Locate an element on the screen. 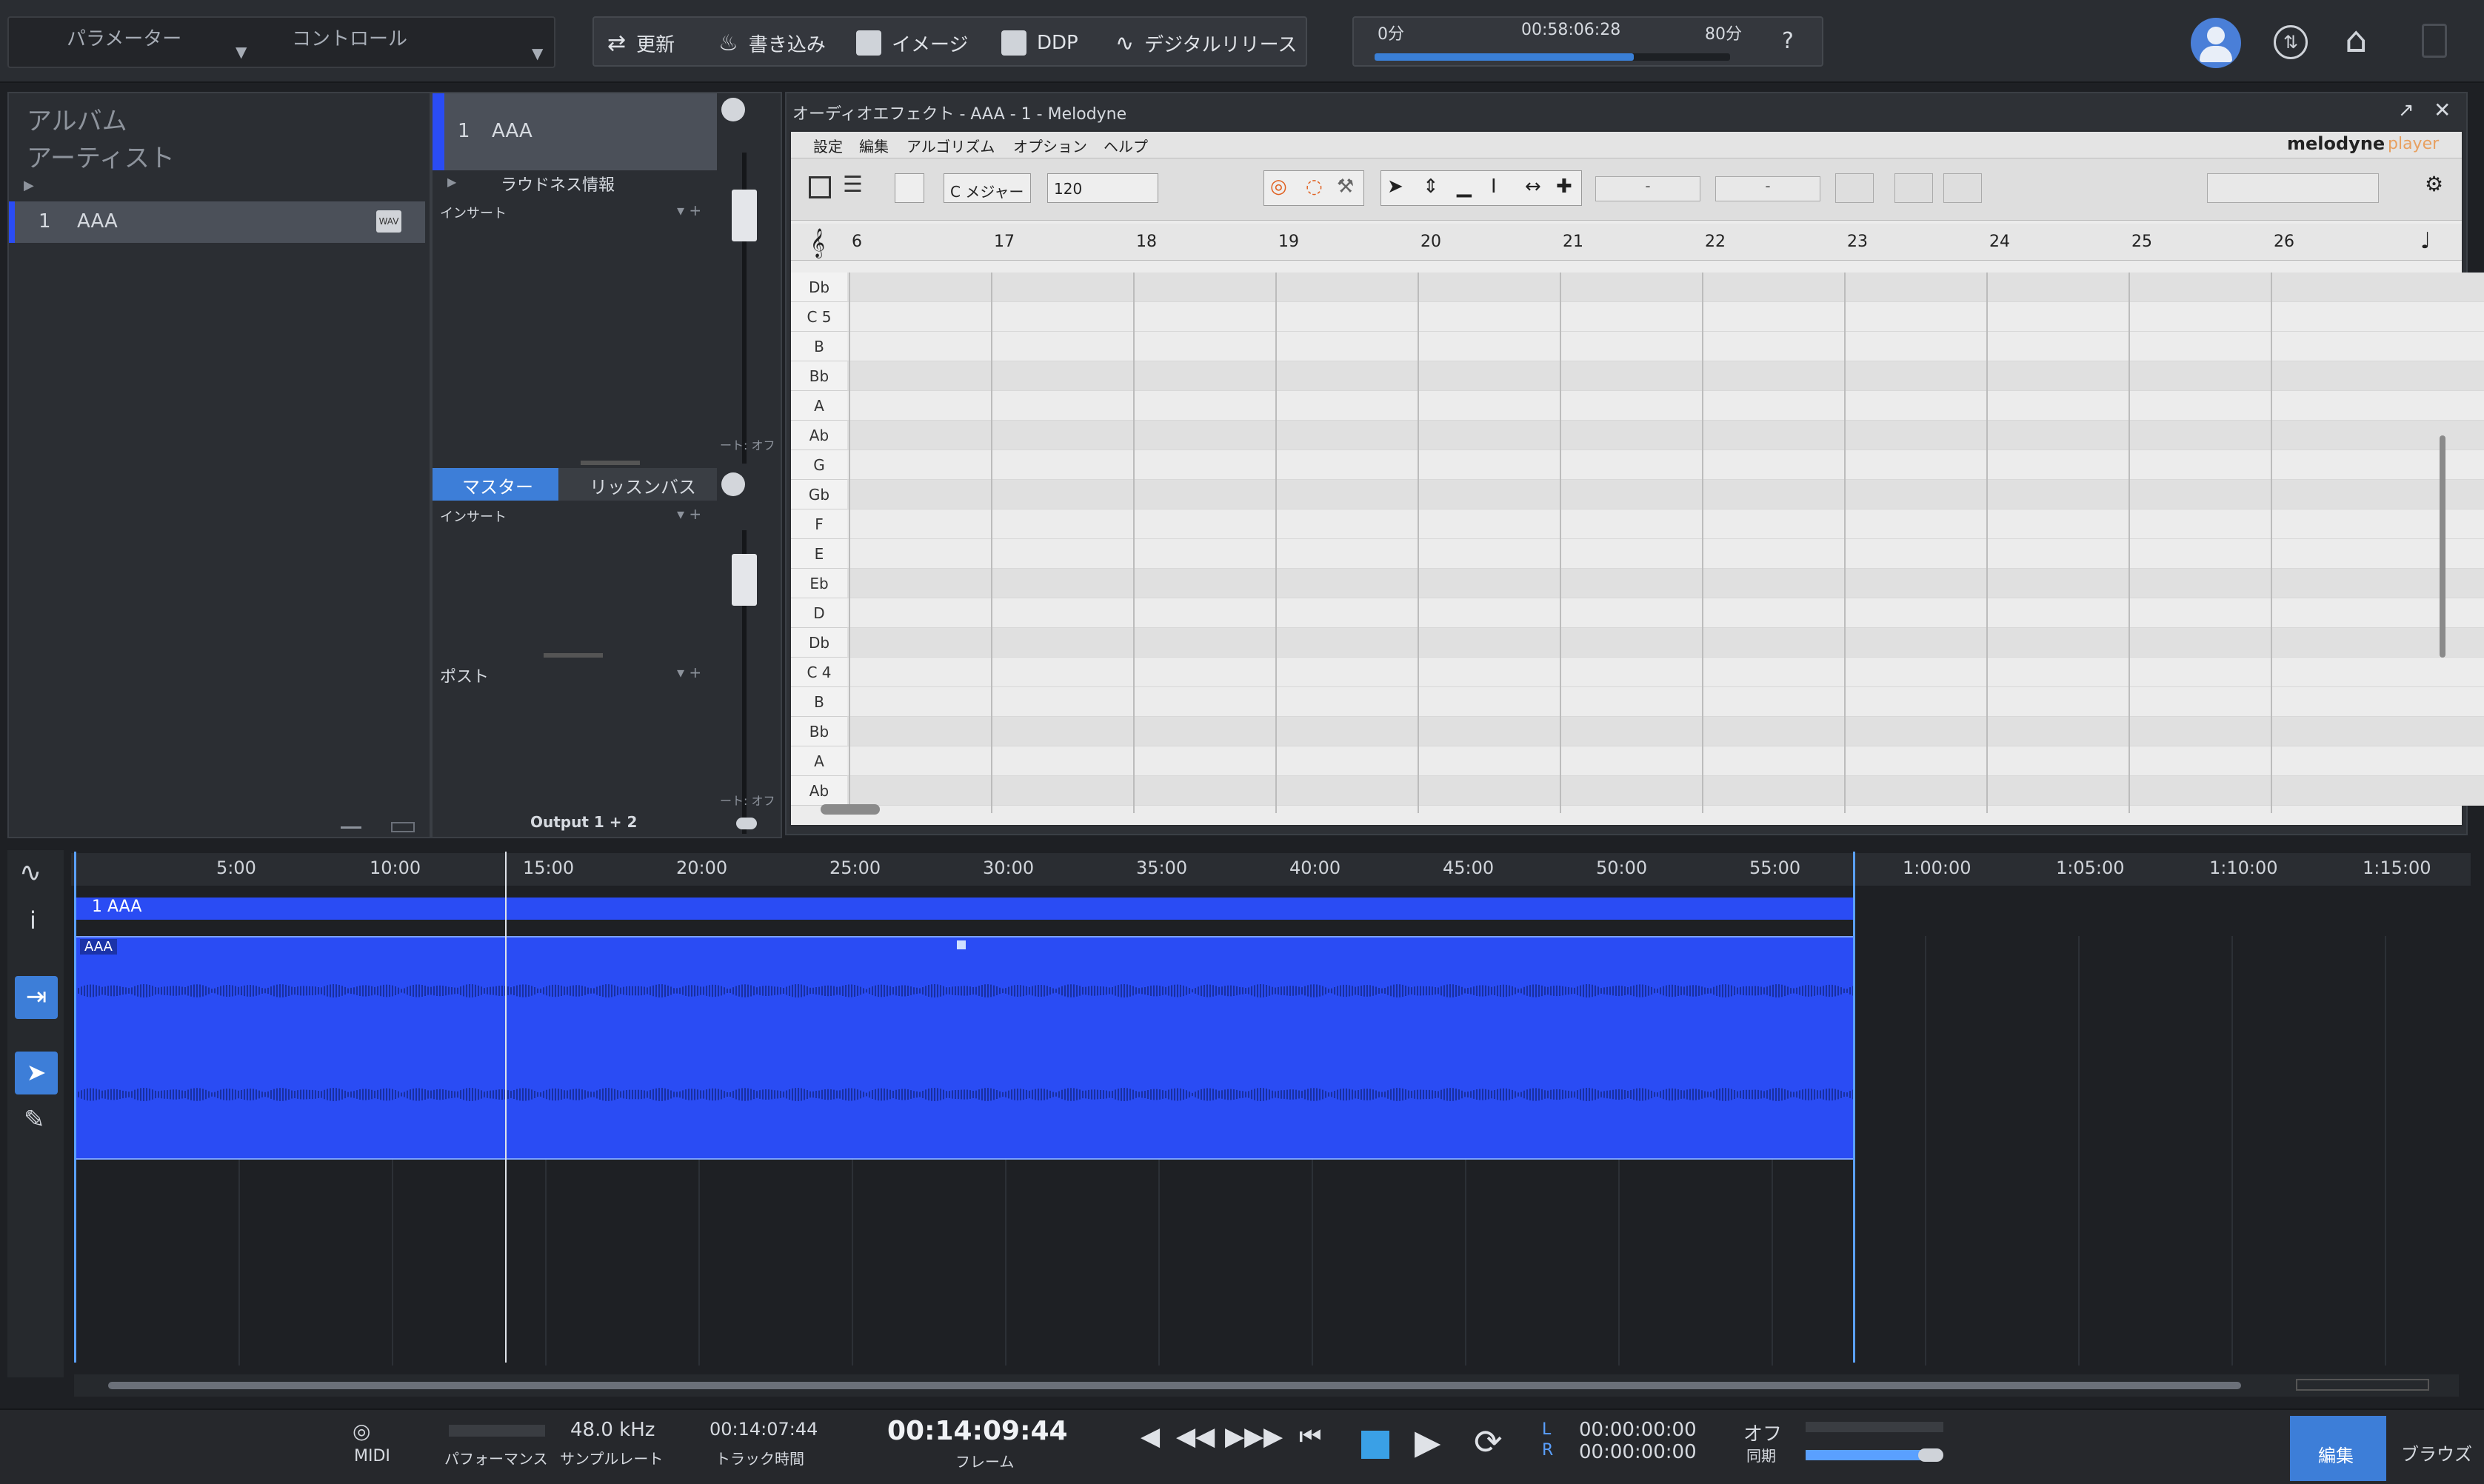 This screenshot has height=1484, width=2484. close-icon: ✕ is located at coordinates (2442, 110).